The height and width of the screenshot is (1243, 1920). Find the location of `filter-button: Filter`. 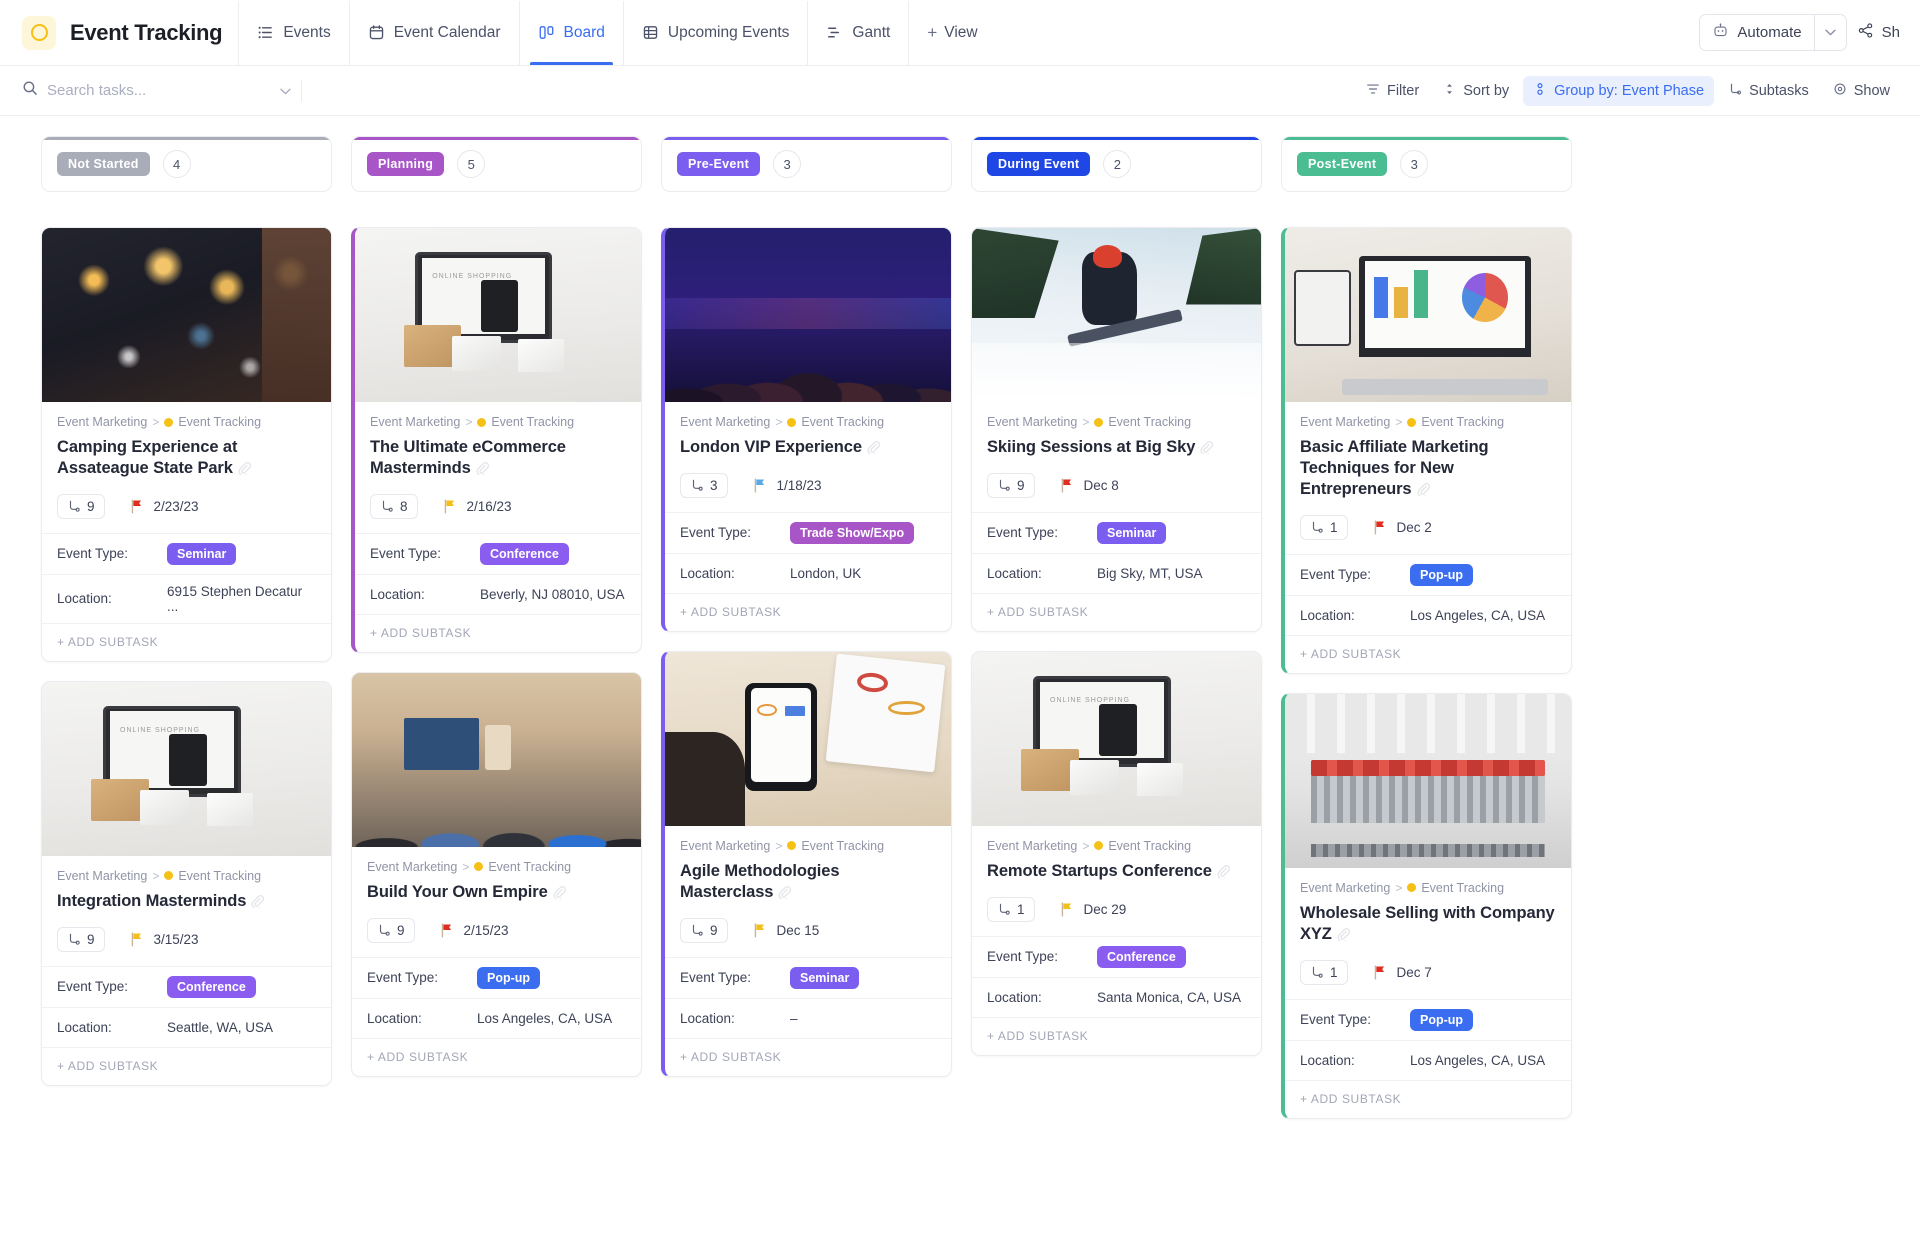

filter-button: Filter is located at coordinates (1392, 91).